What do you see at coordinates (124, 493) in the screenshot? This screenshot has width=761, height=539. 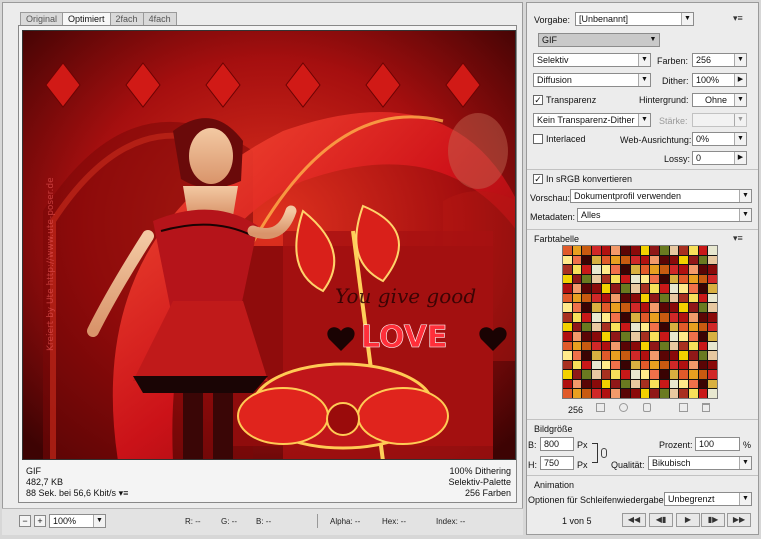 I see `download-speed-menu-icon: ▾≡` at bounding box center [124, 493].